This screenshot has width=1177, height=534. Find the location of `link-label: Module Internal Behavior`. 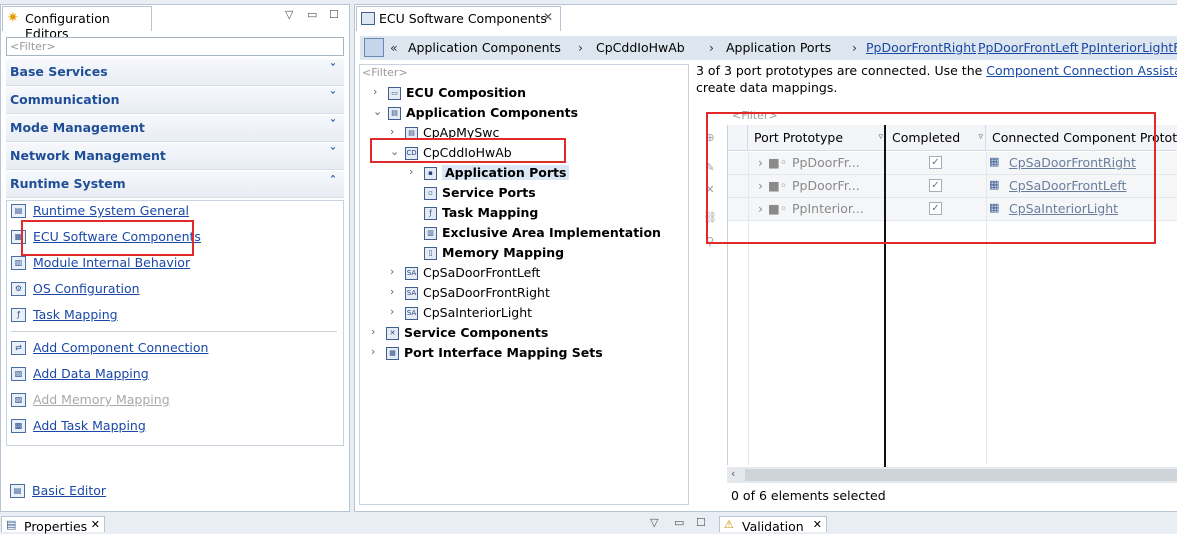

link-label: Module Internal Behavior is located at coordinates (112, 262).